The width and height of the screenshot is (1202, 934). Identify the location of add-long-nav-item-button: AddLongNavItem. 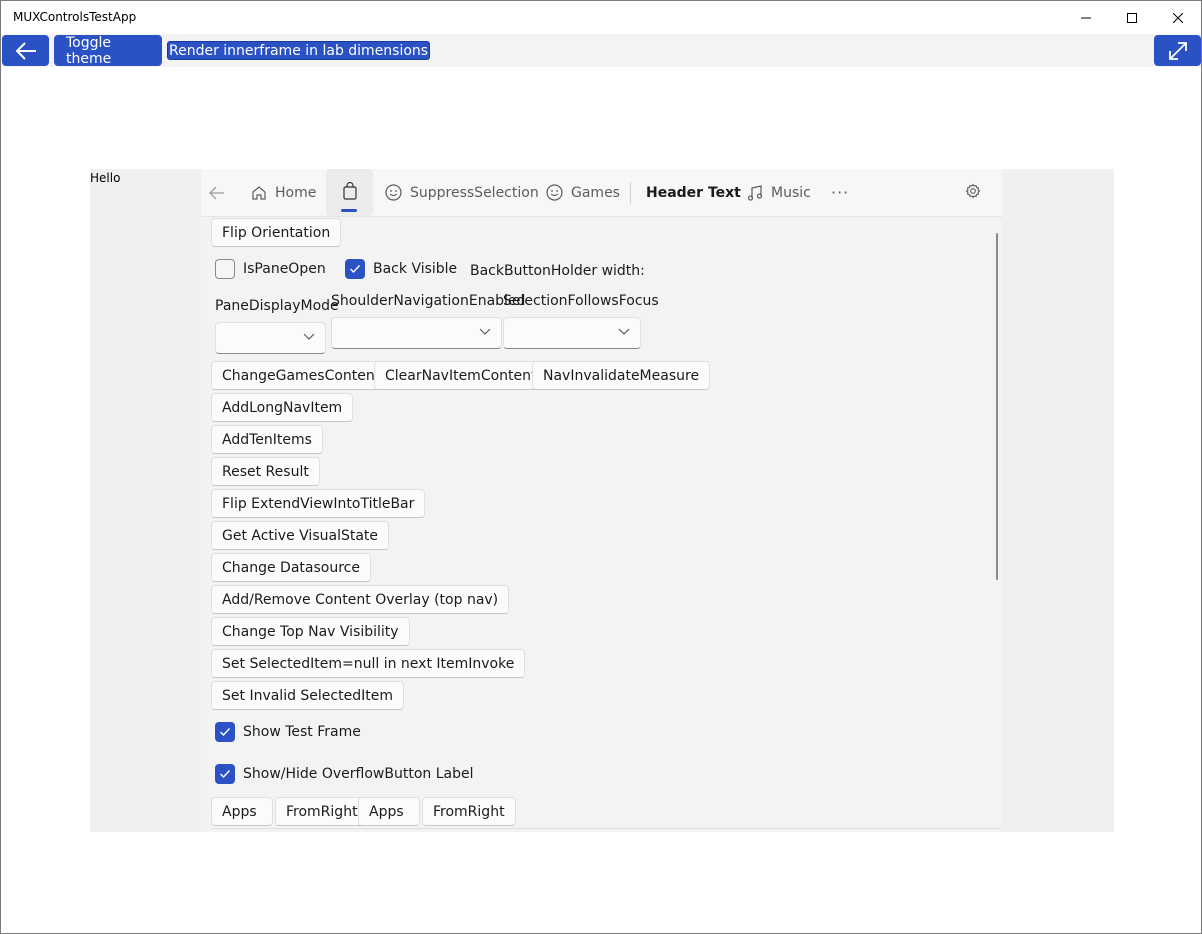
(282, 407).